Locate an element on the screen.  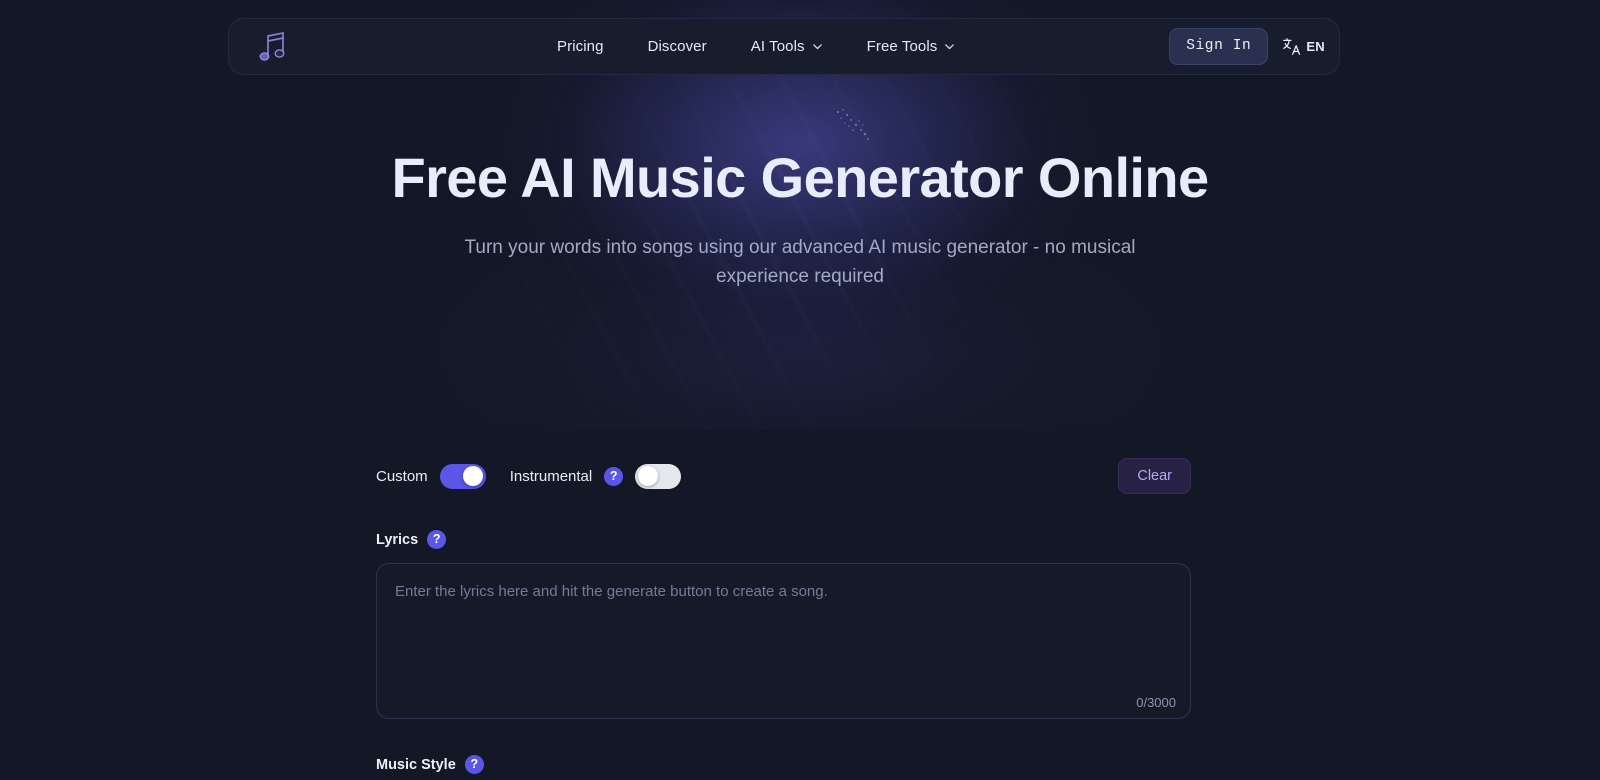
brand-logo is located at coordinates (273, 47).